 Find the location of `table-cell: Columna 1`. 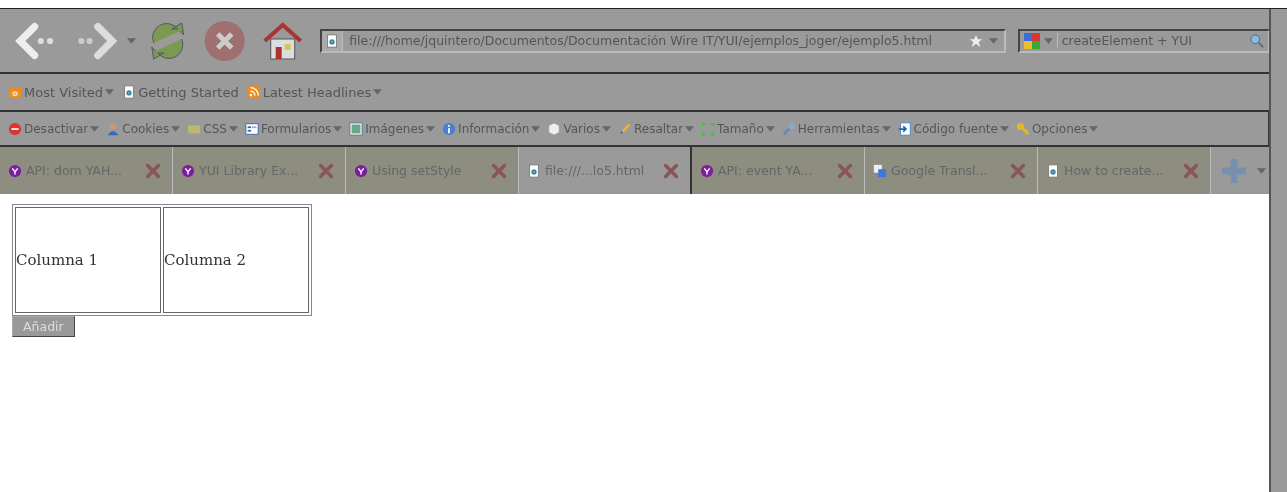

table-cell: Columna 1 is located at coordinates (88, 260).